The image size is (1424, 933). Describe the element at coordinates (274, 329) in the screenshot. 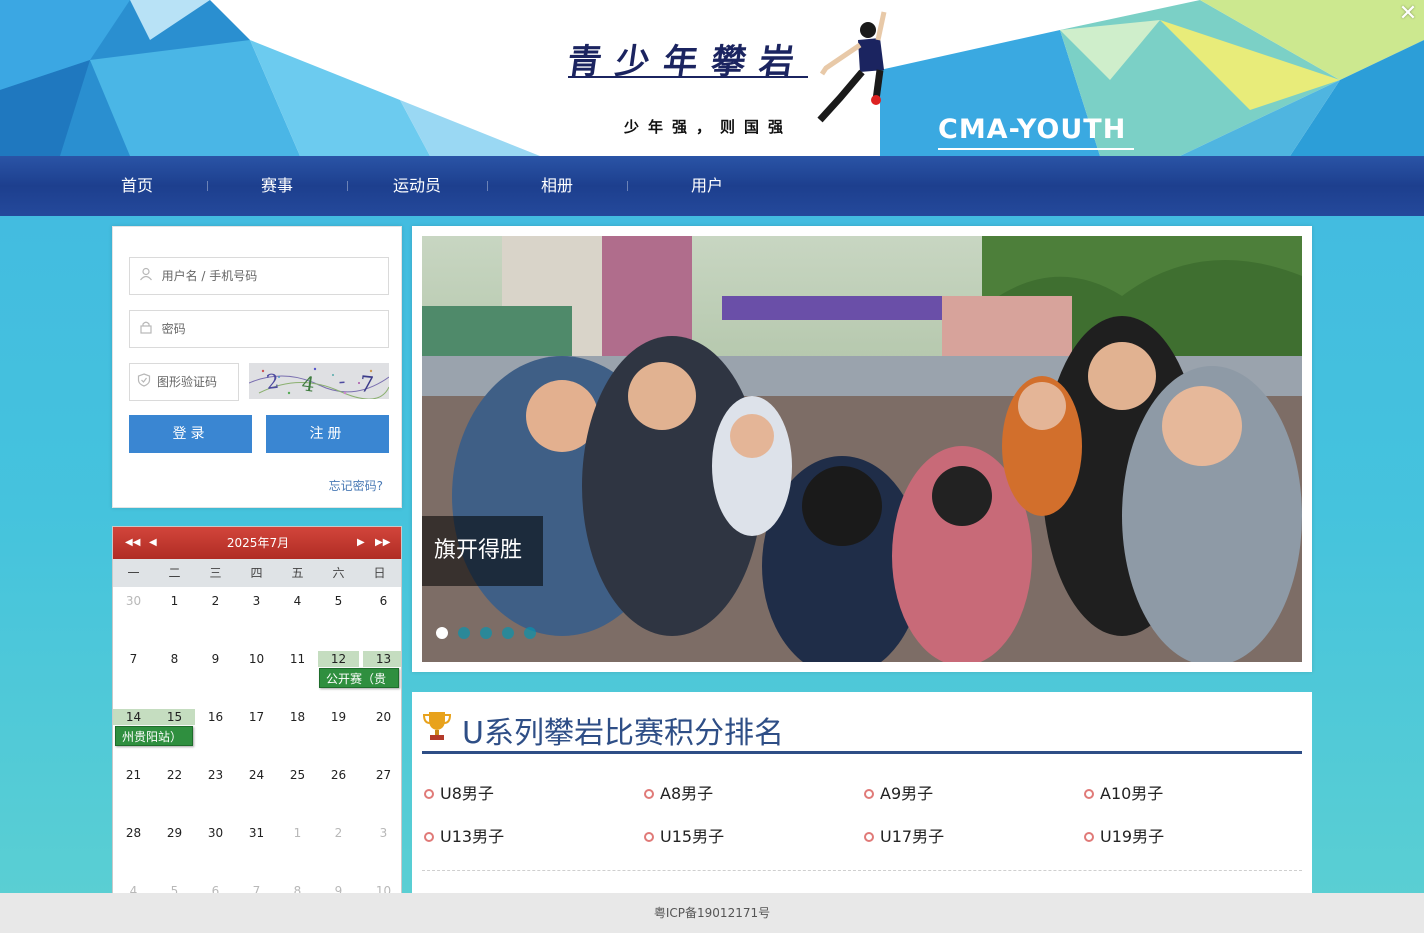

I see `password-input` at that location.